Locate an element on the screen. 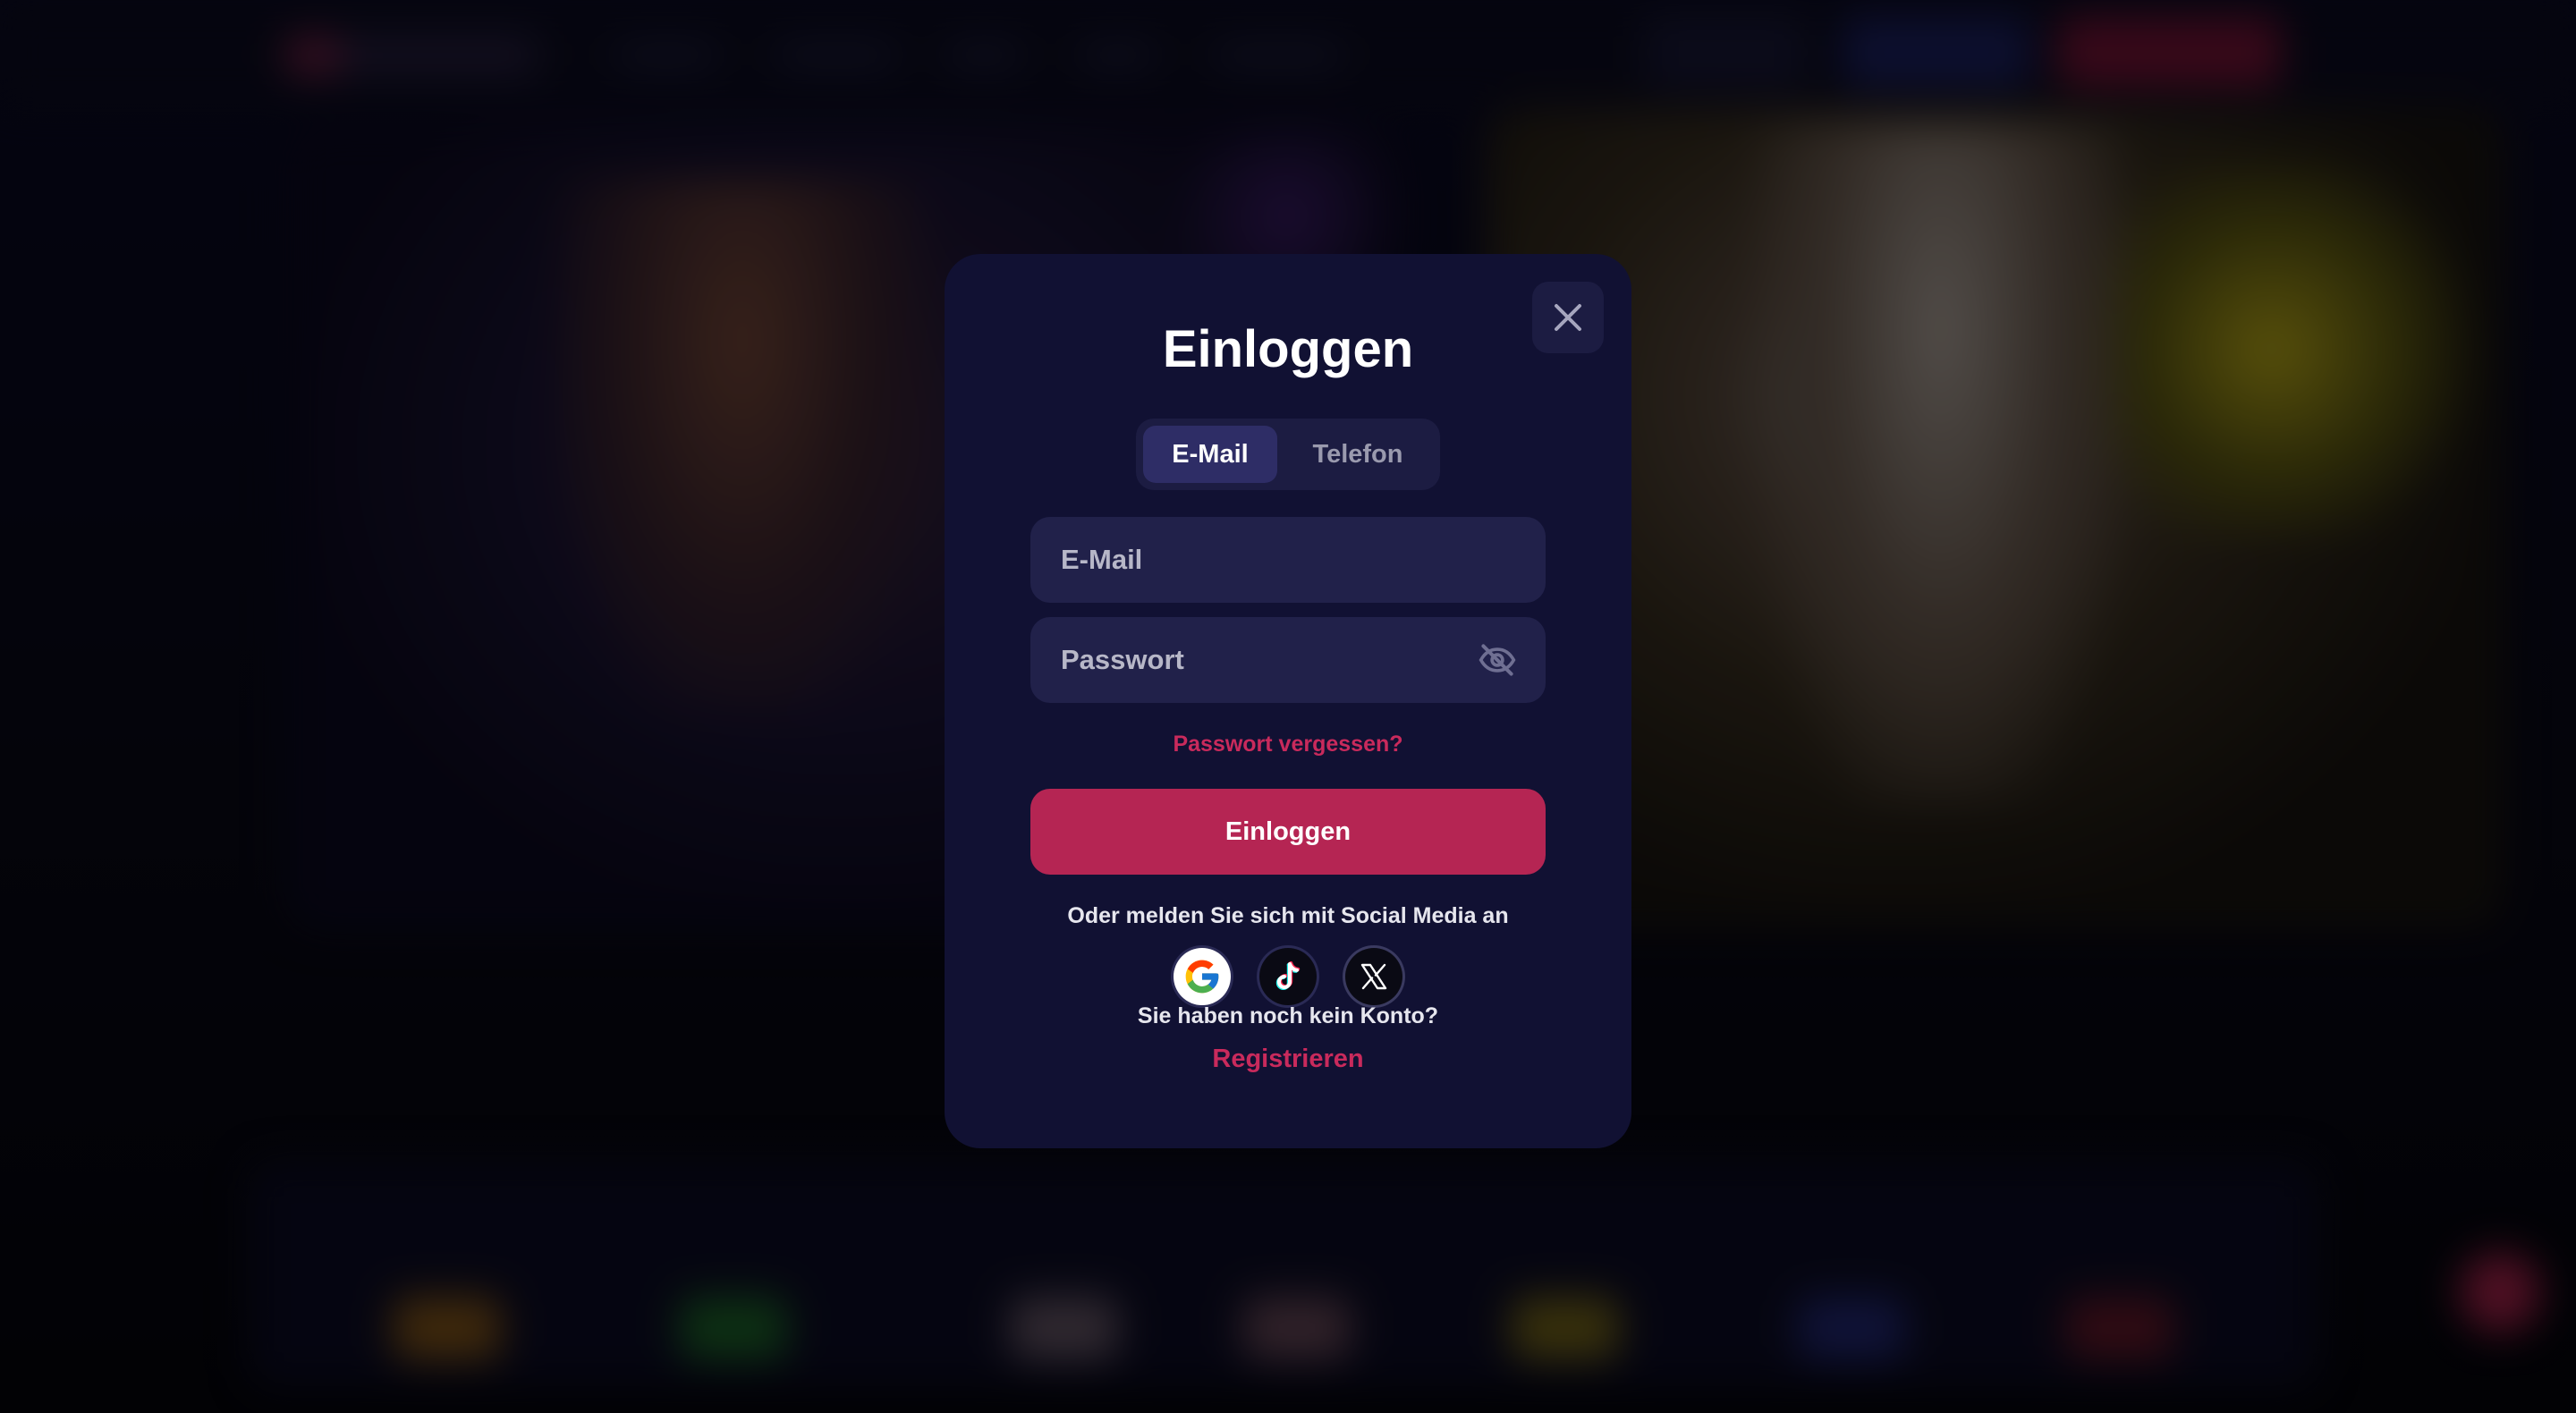 The width and height of the screenshot is (2576, 1413). google-login-button is located at coordinates (1202, 976).